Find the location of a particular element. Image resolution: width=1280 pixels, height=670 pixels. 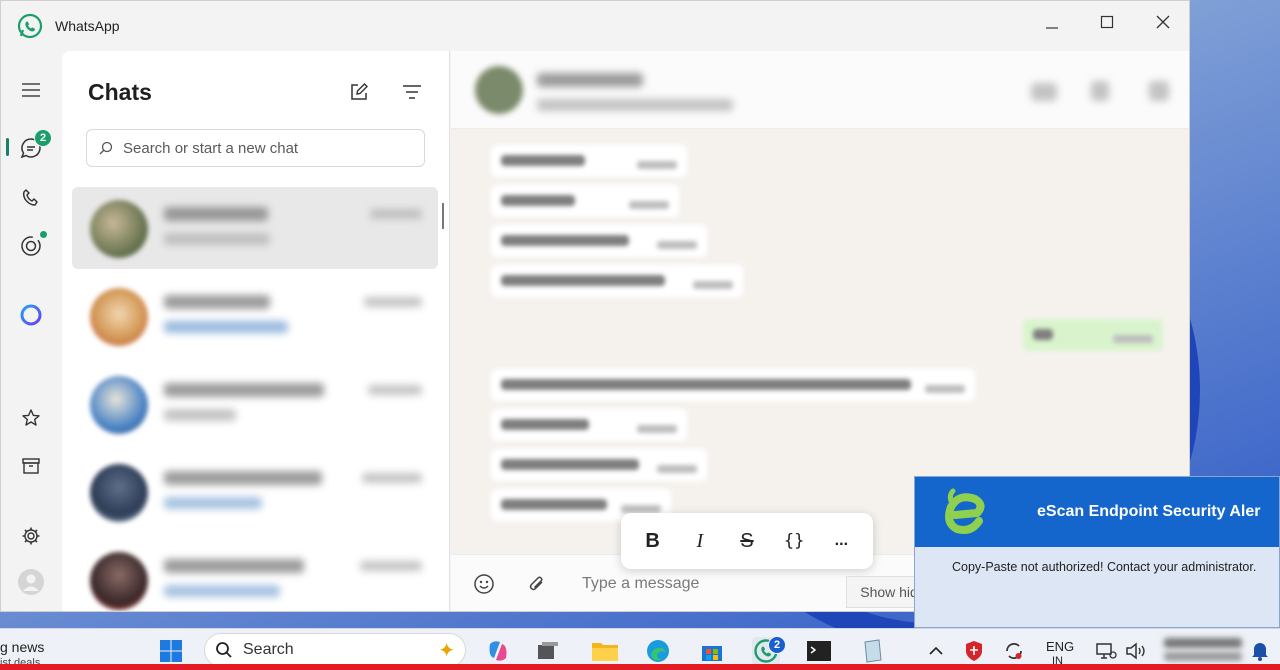

show-hidden-icons-button is located at coordinates (936, 651).